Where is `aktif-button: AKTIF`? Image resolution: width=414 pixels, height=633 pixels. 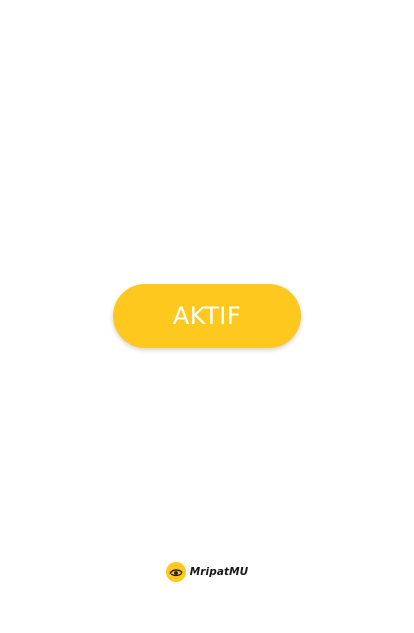
aktif-button: AKTIF is located at coordinates (207, 316).